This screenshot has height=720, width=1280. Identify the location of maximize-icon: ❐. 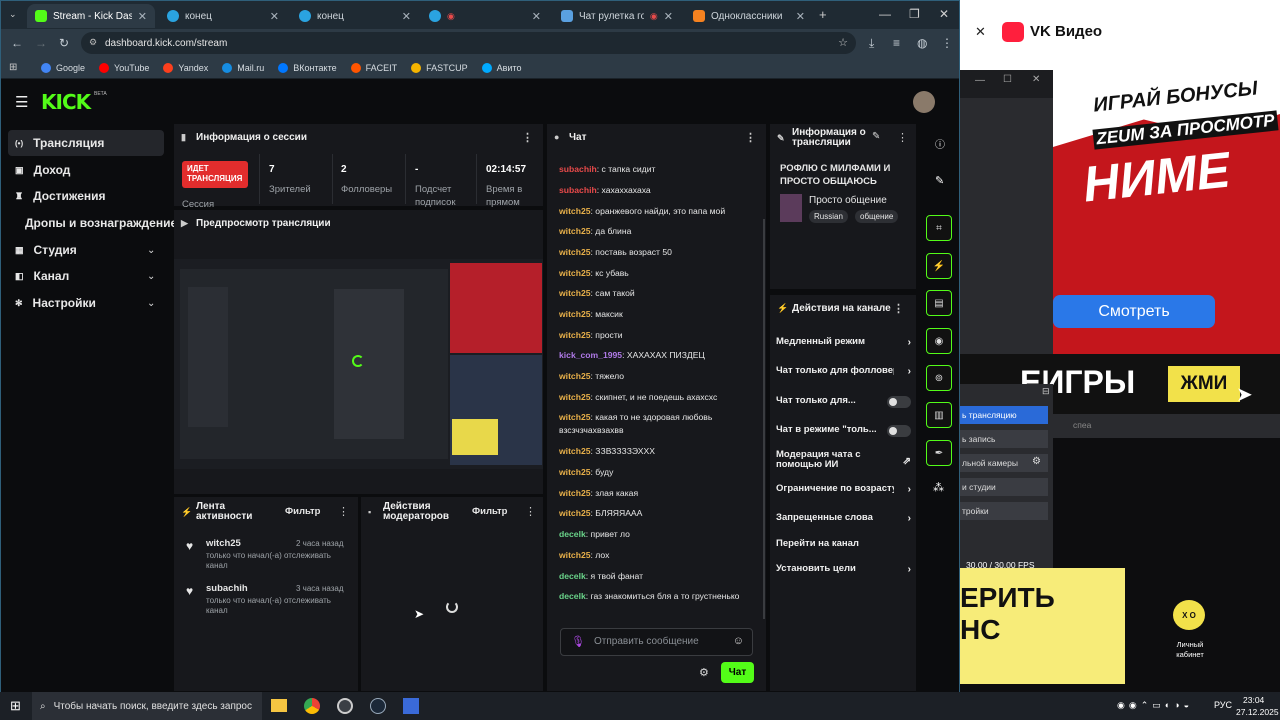
(914, 14).